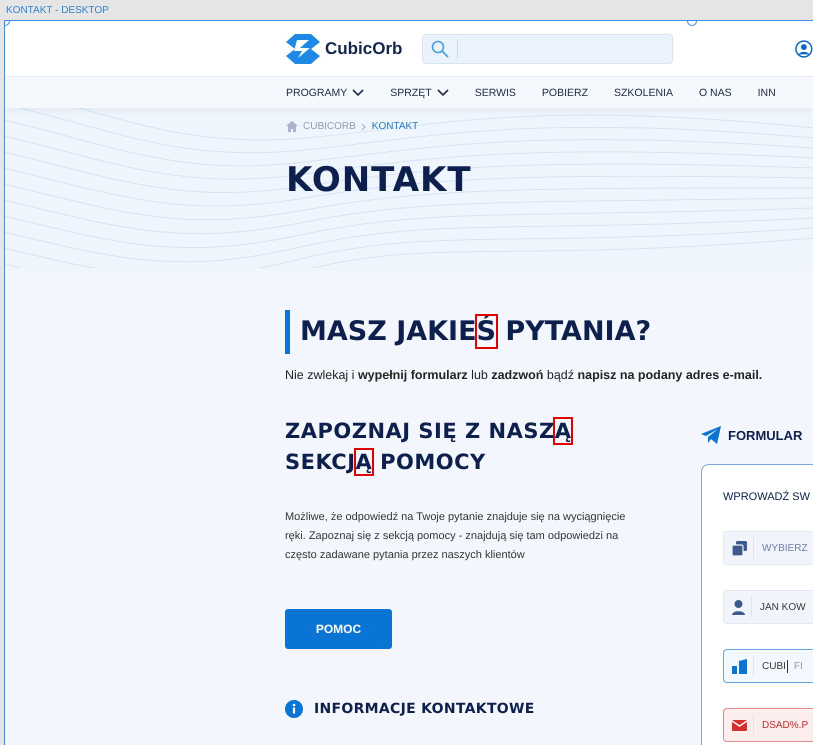  I want to click on contact-info-heading: INFORMACJE KONTAKTOWE, so click(424, 709).